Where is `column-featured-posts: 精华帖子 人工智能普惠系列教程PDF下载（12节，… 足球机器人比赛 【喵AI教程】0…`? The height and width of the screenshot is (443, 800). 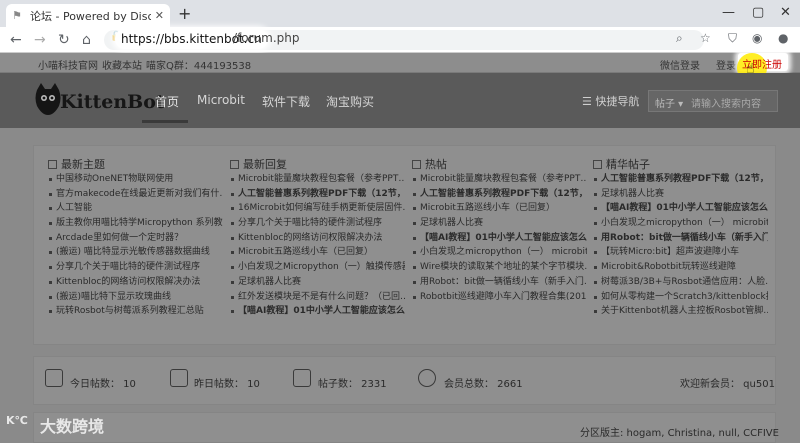
column-featured-posts: 精华帖子 人工智能普惠系列教程PDF下载（12节，… 足球机器人比赛 【喵AI教程】0… is located at coordinates (680, 237).